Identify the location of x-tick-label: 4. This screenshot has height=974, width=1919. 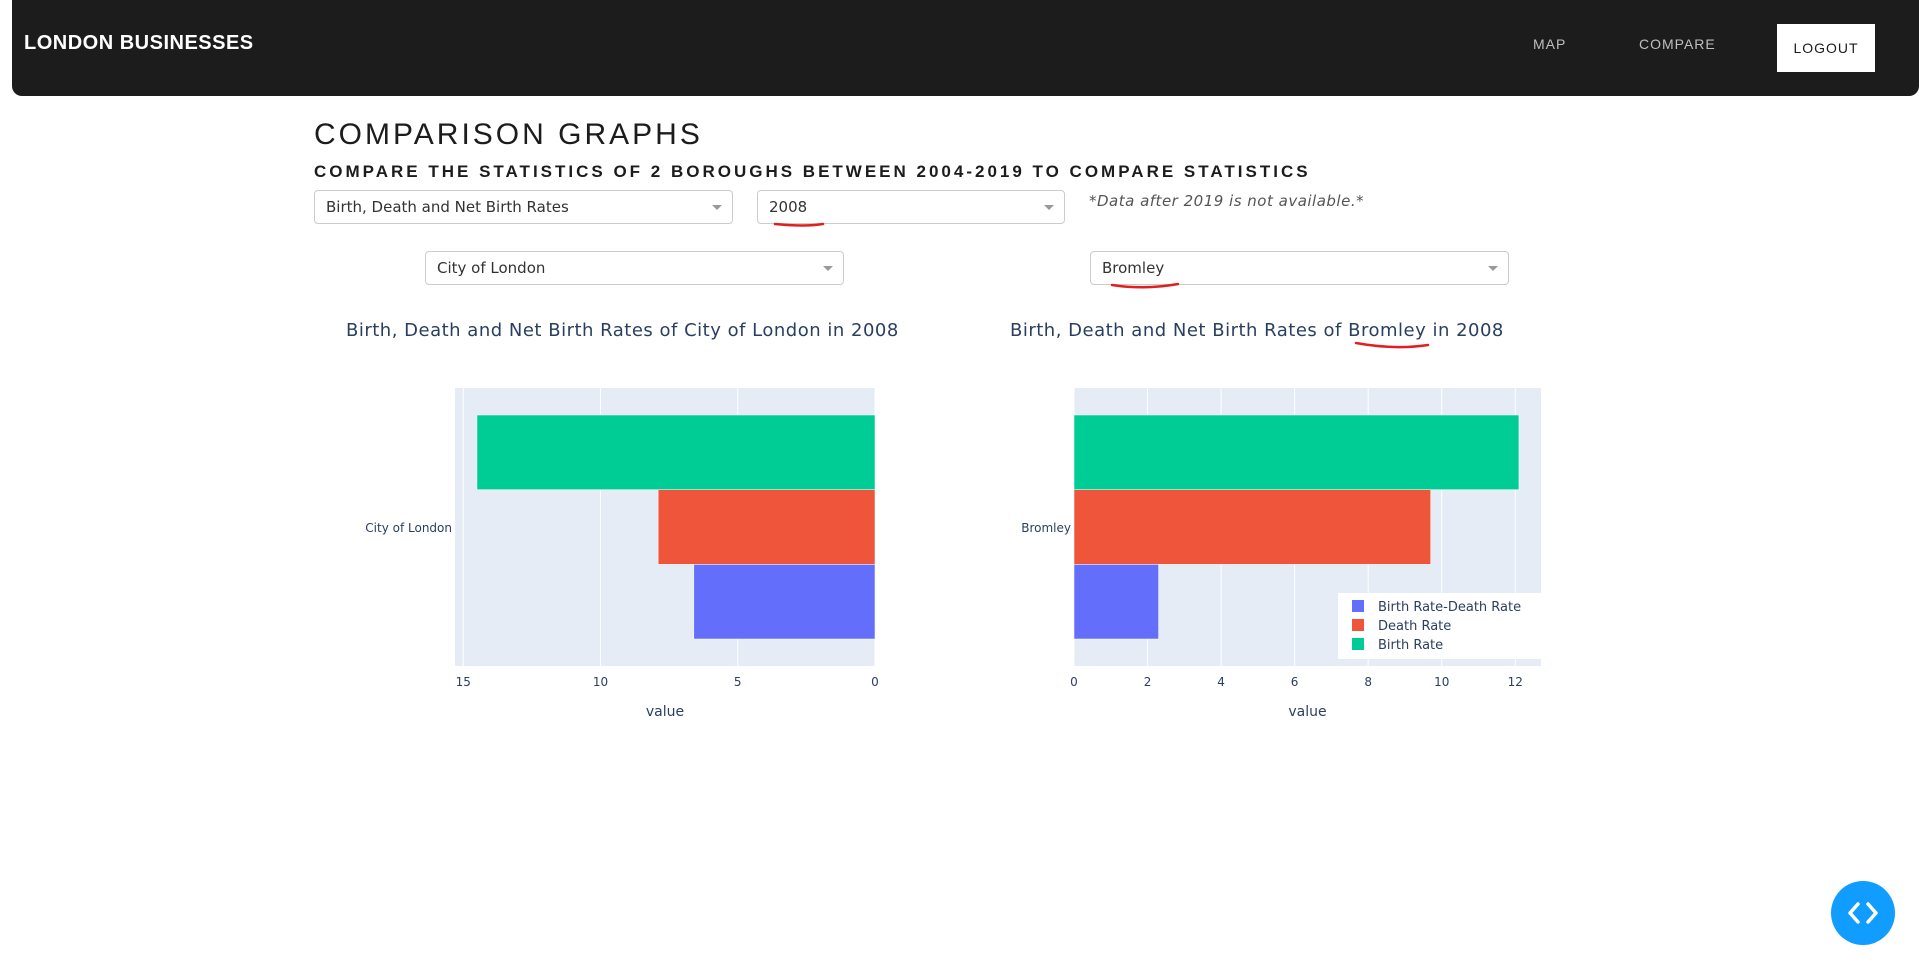
(1221, 682).